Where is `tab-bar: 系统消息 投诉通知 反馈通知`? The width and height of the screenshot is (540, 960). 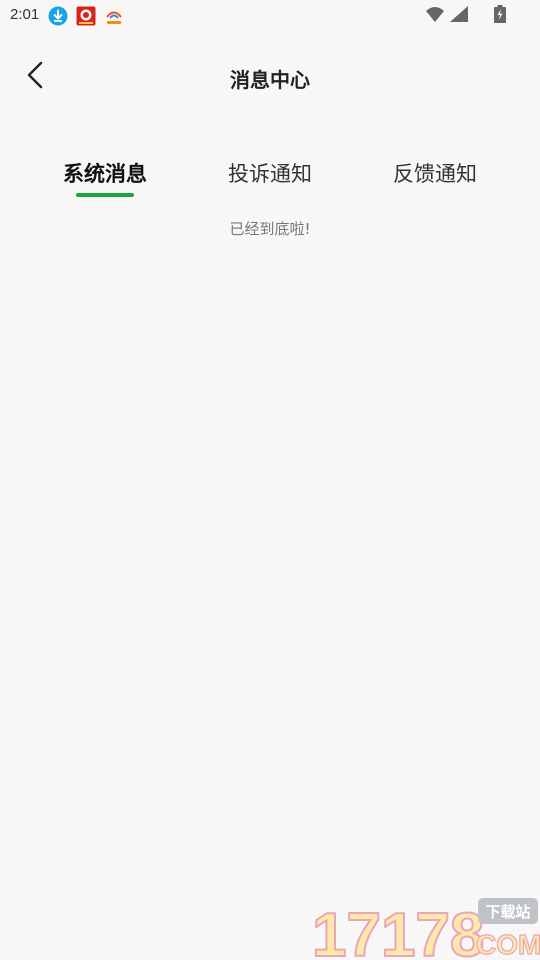
tab-bar: 系统消息 投诉通知 反馈通知 is located at coordinates (270, 180).